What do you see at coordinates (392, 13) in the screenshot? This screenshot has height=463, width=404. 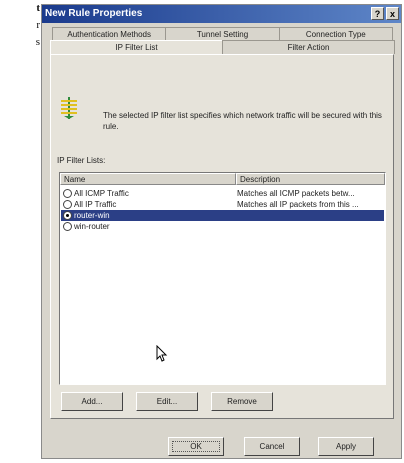 I see `close-button: x` at bounding box center [392, 13].